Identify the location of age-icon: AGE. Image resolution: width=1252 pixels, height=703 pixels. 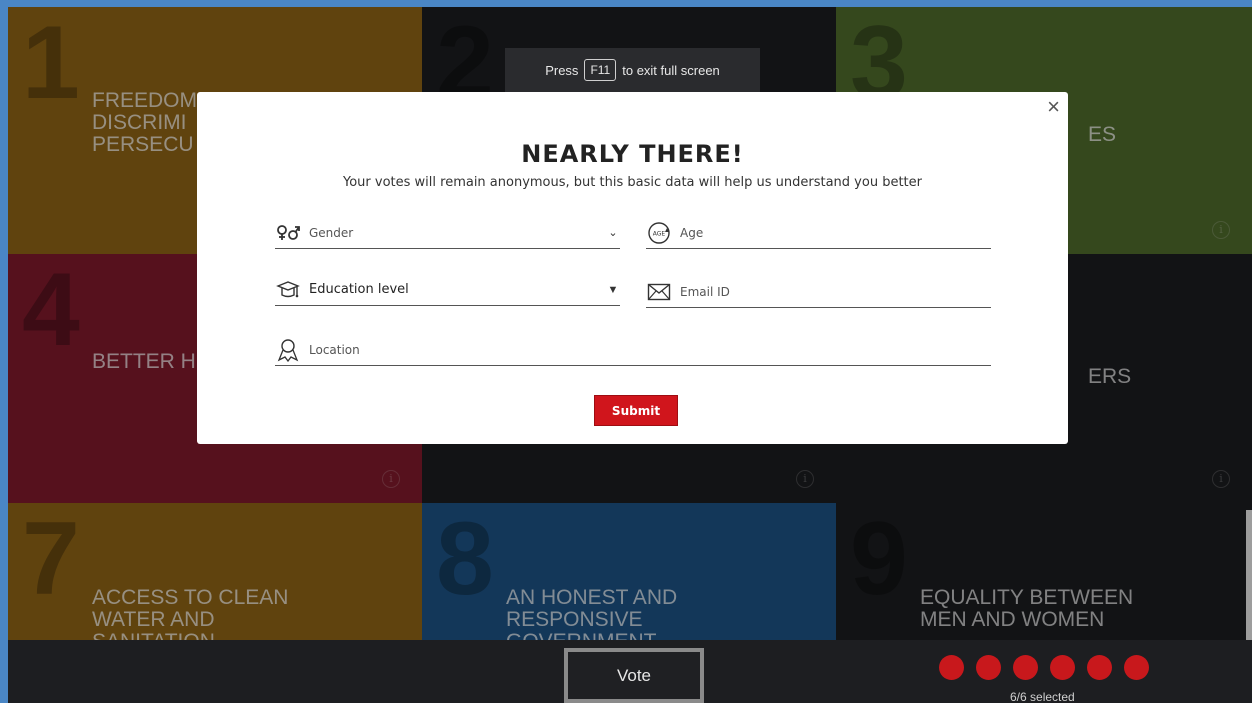
(659, 233).